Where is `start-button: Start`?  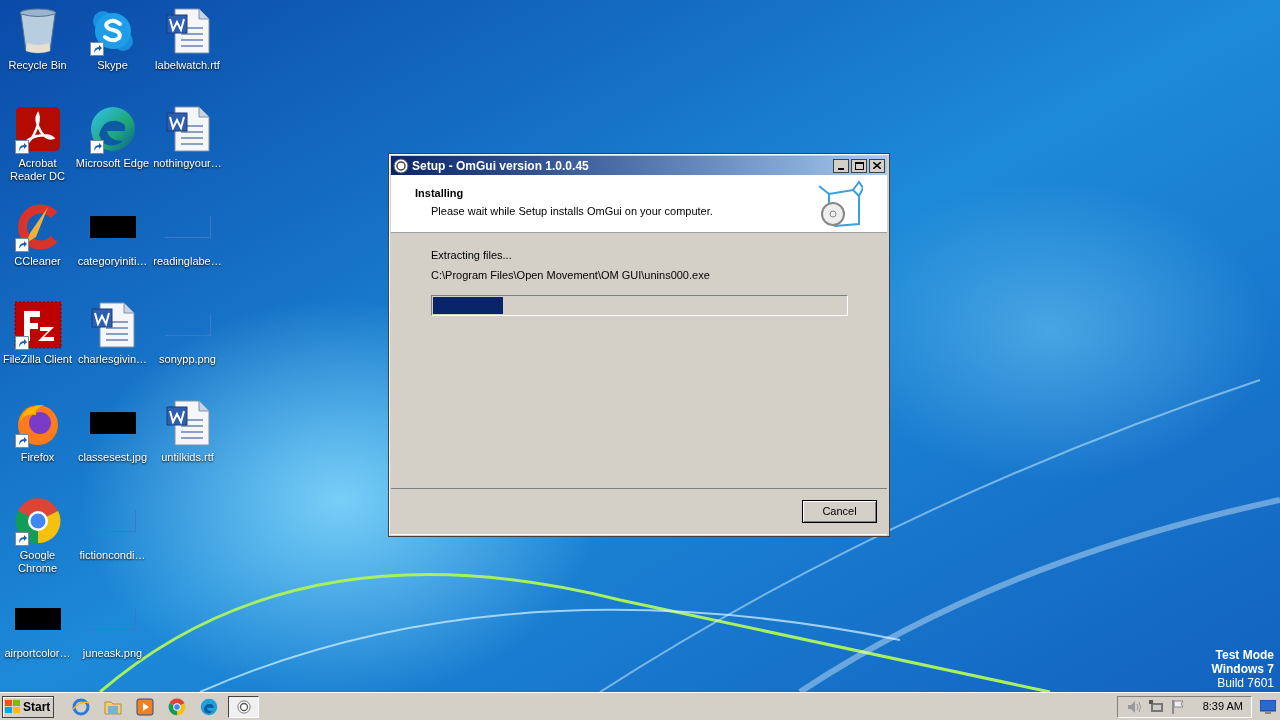 start-button: Start is located at coordinates (28, 706).